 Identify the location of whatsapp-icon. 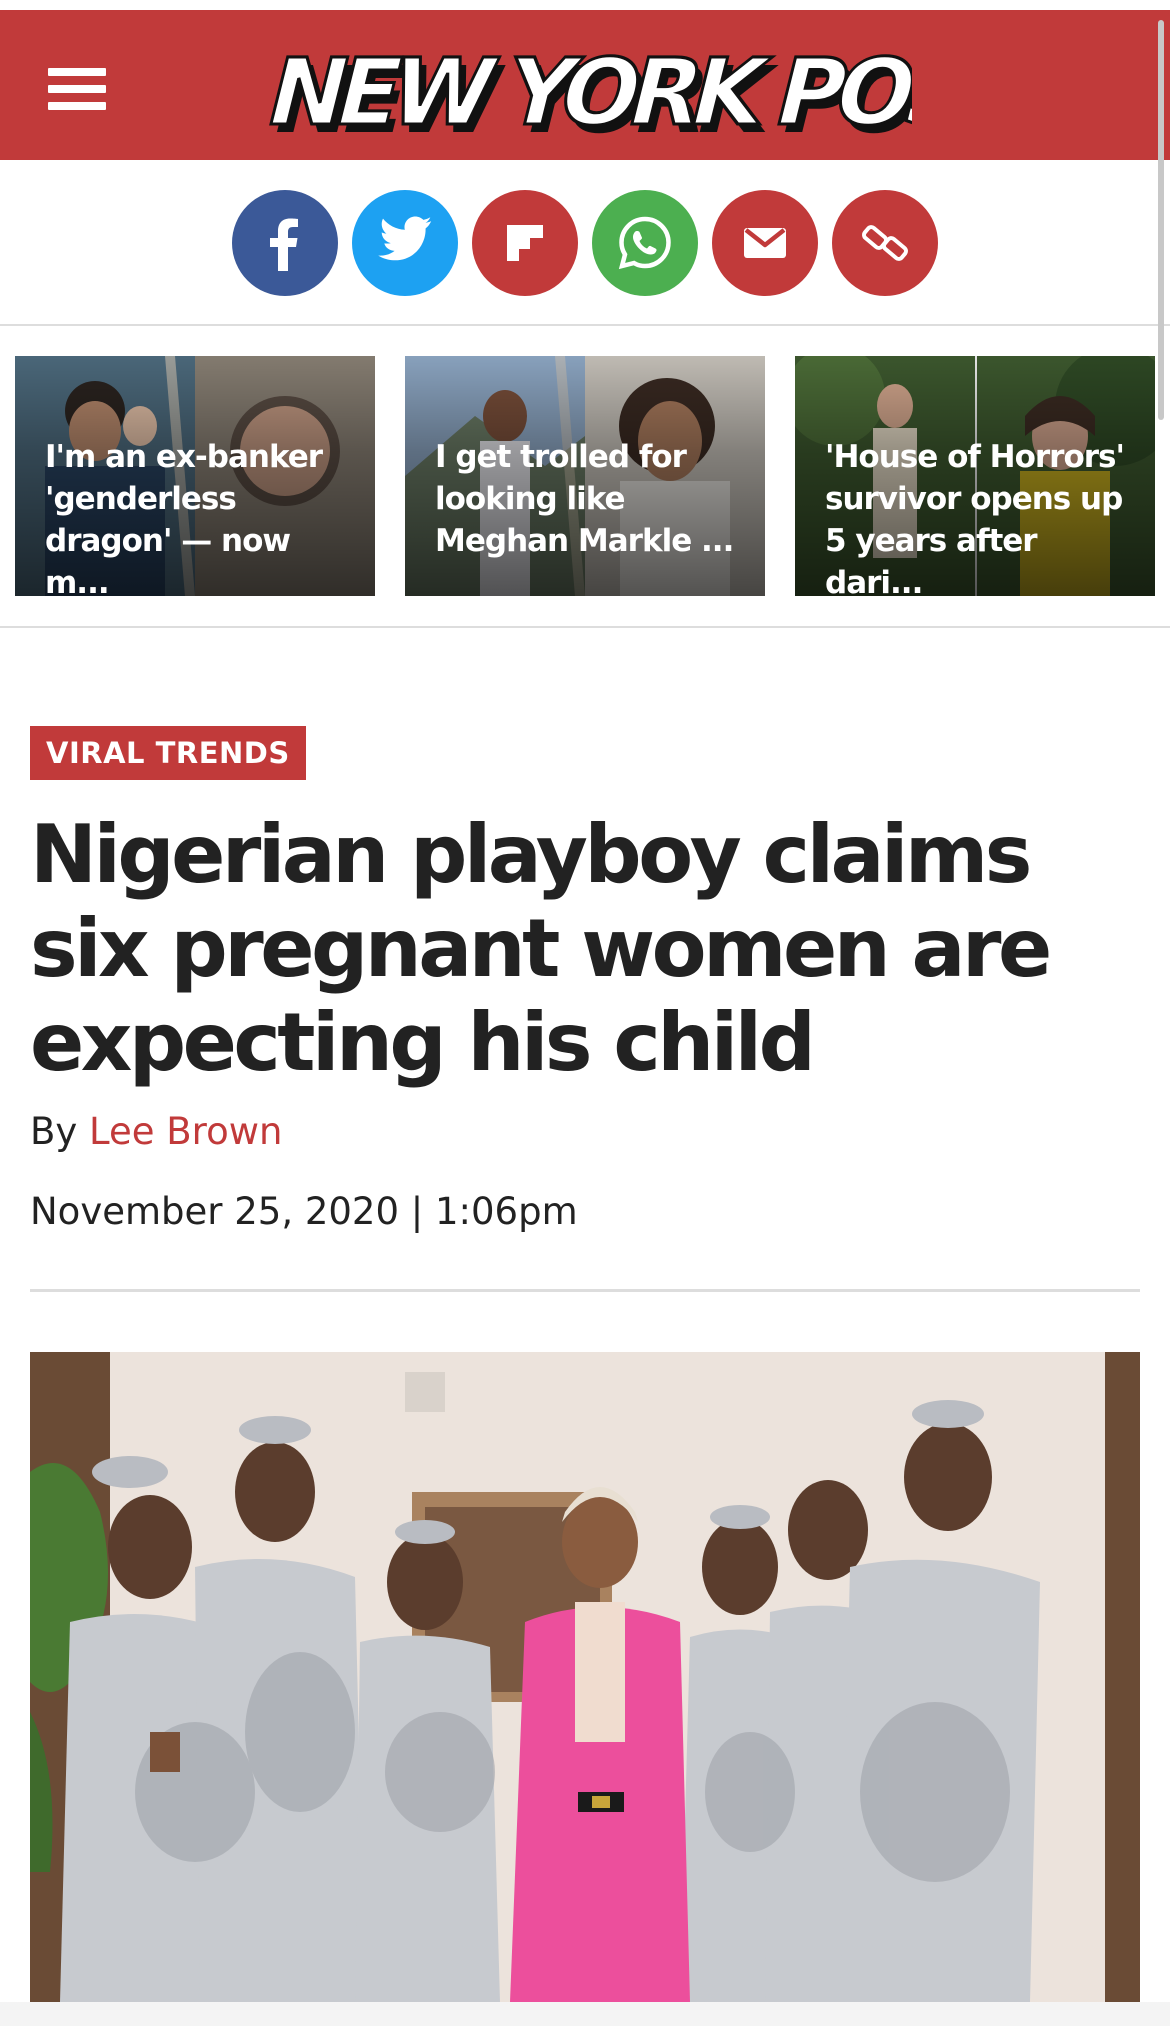
(644, 243).